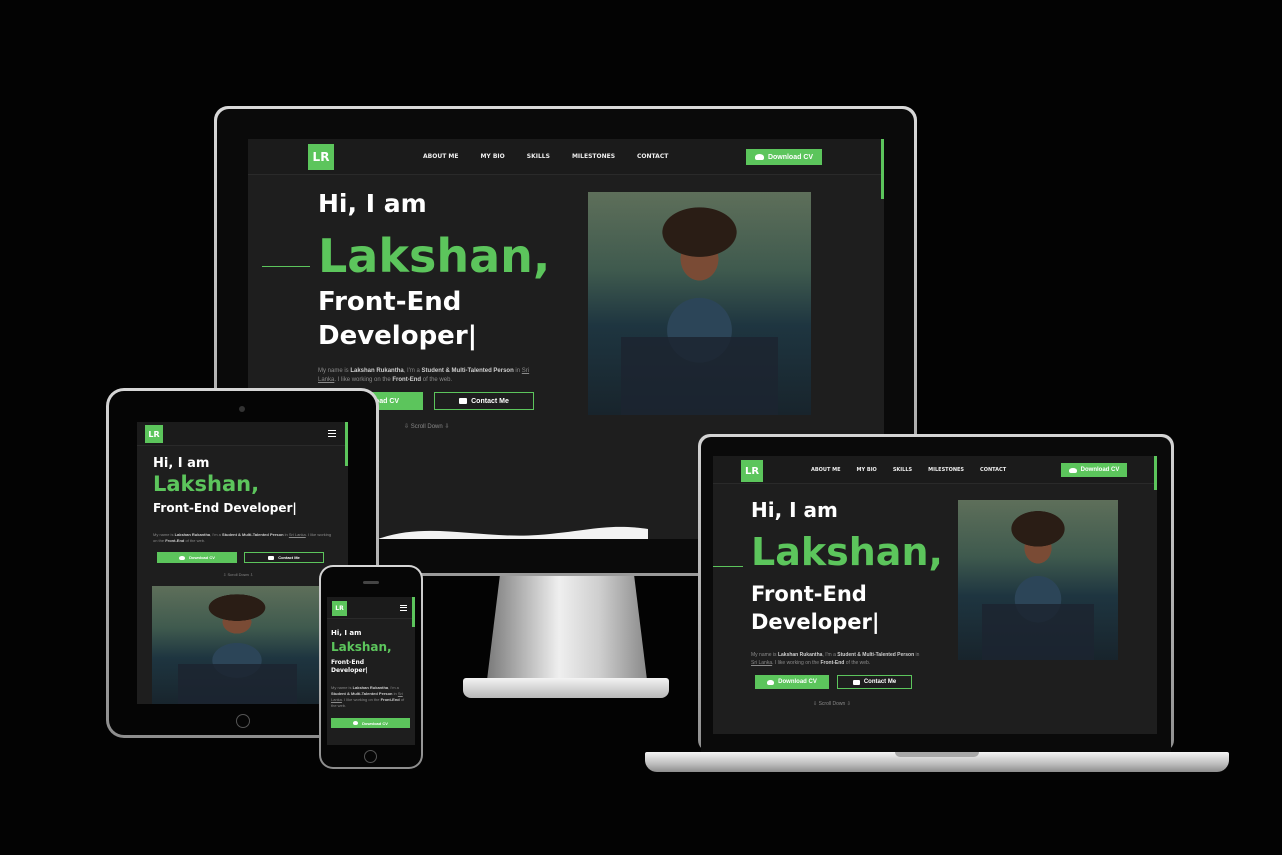 The image size is (1282, 855). I want to click on tablet-home-button, so click(243, 721).